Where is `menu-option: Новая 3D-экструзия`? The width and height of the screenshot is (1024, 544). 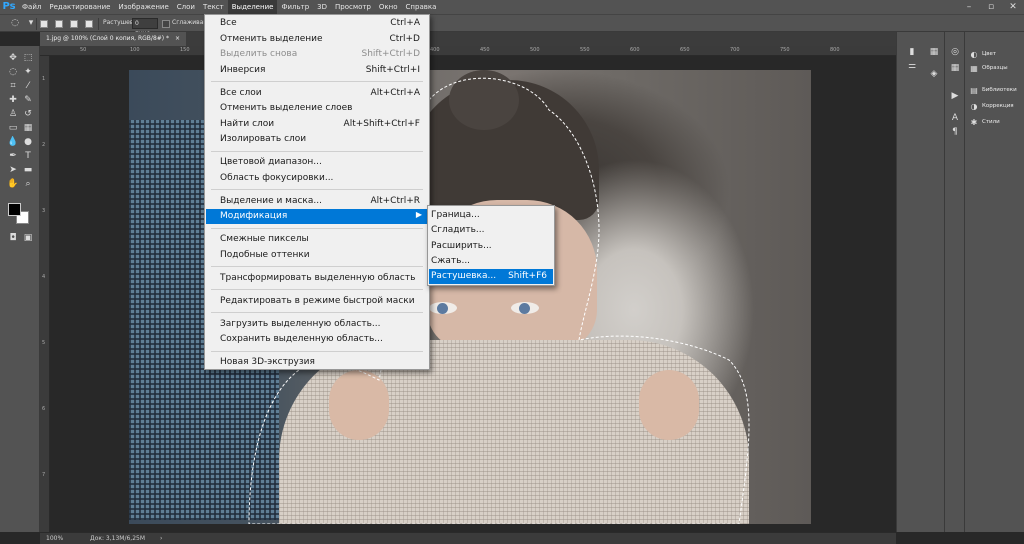
menu-option: Новая 3D-экструзия is located at coordinates (317, 362).